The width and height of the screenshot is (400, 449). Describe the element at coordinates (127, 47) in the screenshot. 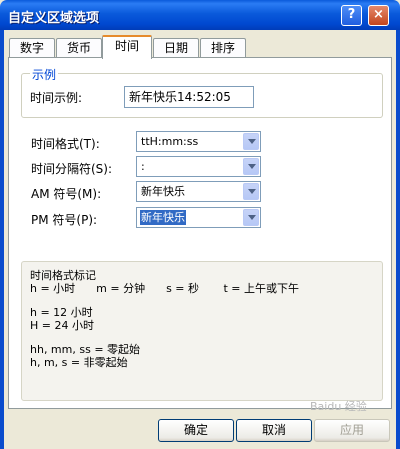

I see `tab-time: 时间` at that location.